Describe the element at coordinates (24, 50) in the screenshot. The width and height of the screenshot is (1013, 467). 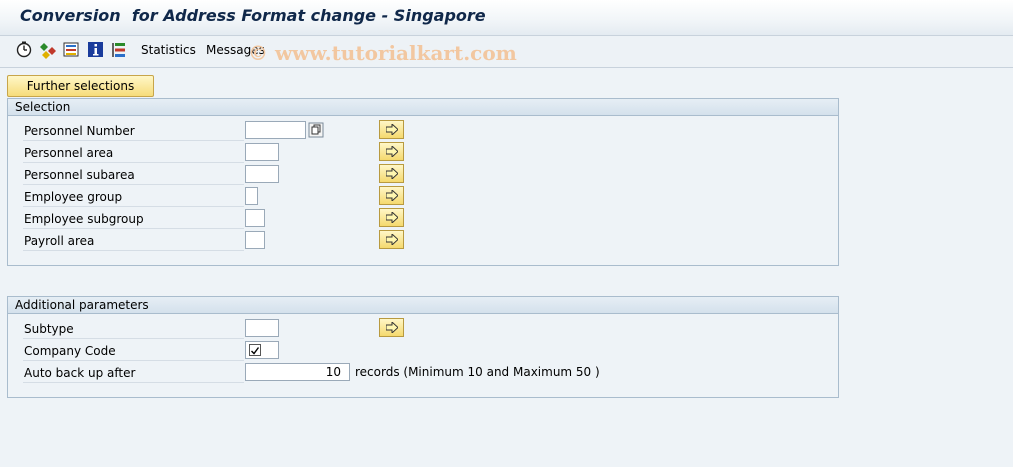
I see `execute-icon` at that location.